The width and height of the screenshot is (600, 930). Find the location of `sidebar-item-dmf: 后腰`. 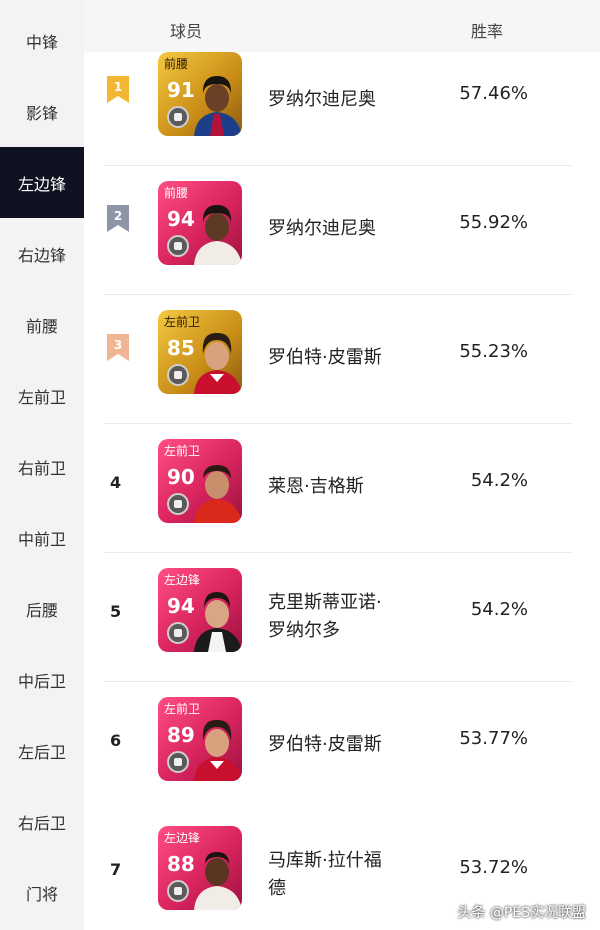

sidebar-item-dmf: 后腰 is located at coordinates (42, 608).